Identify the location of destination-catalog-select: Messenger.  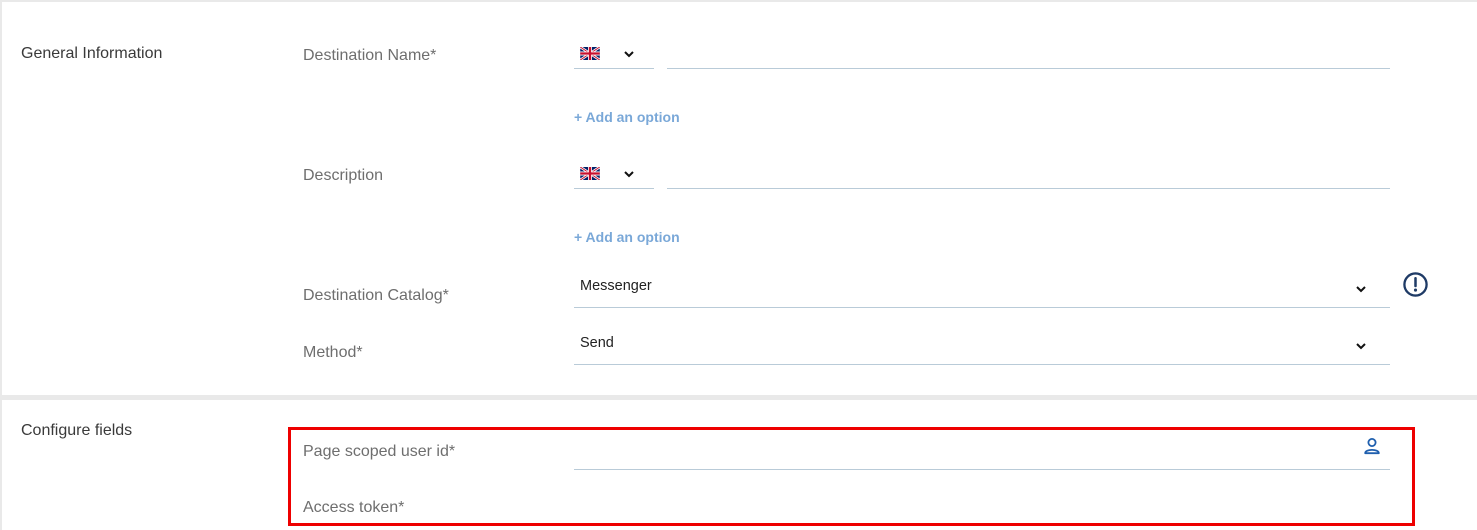
(982, 288).